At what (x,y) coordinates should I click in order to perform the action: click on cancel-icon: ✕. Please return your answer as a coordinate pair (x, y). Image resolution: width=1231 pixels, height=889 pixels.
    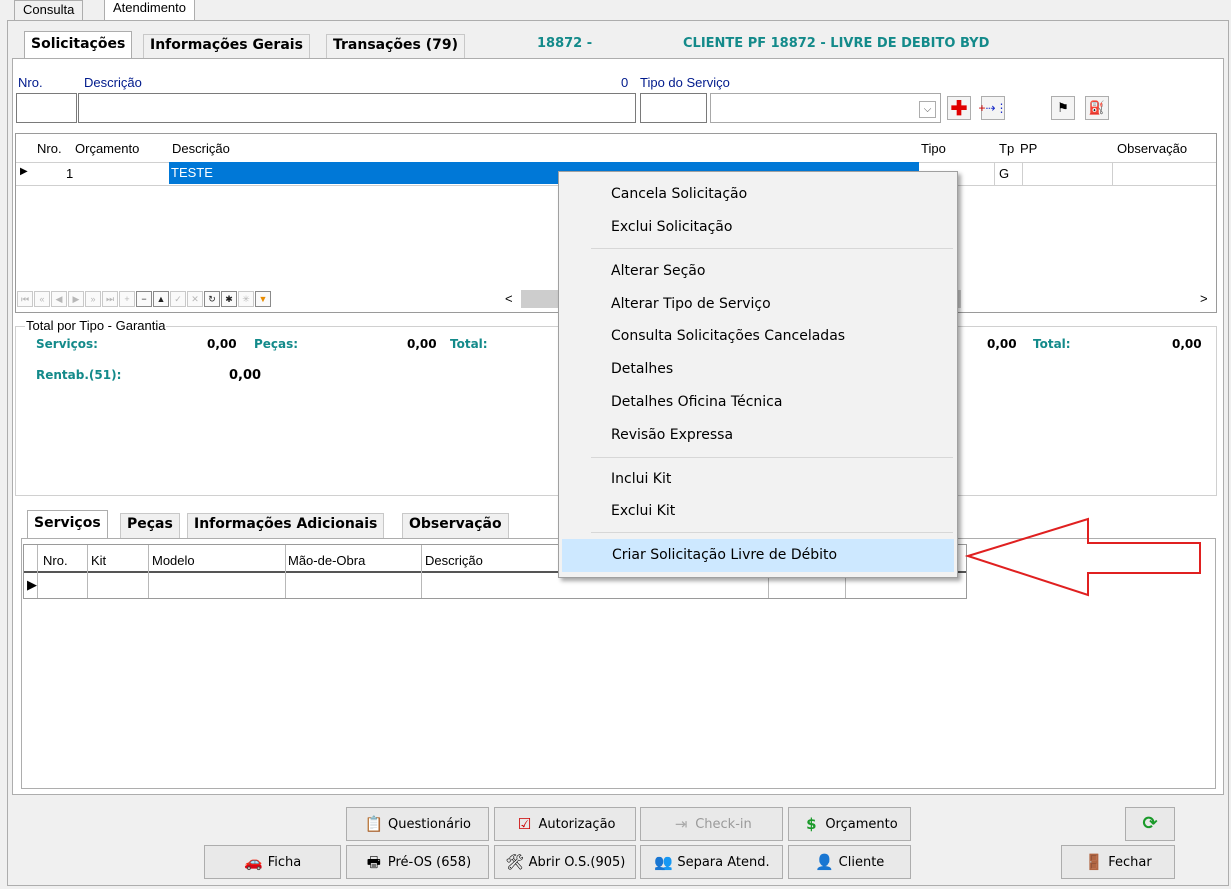
    Looking at the image, I should click on (195, 299).